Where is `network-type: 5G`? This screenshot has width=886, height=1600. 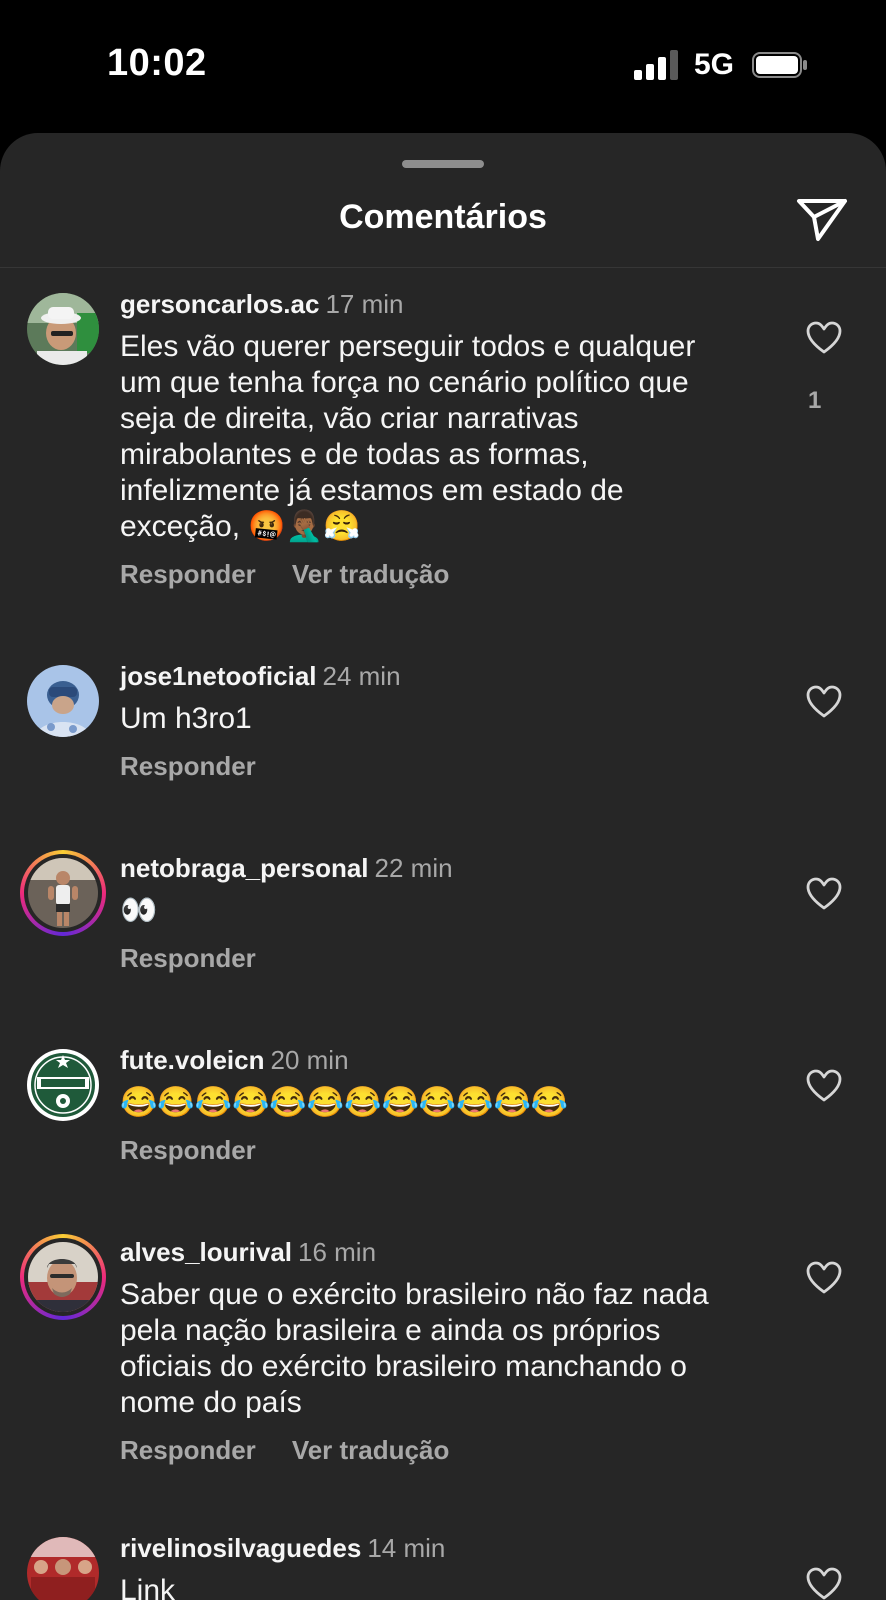 network-type: 5G is located at coordinates (714, 64).